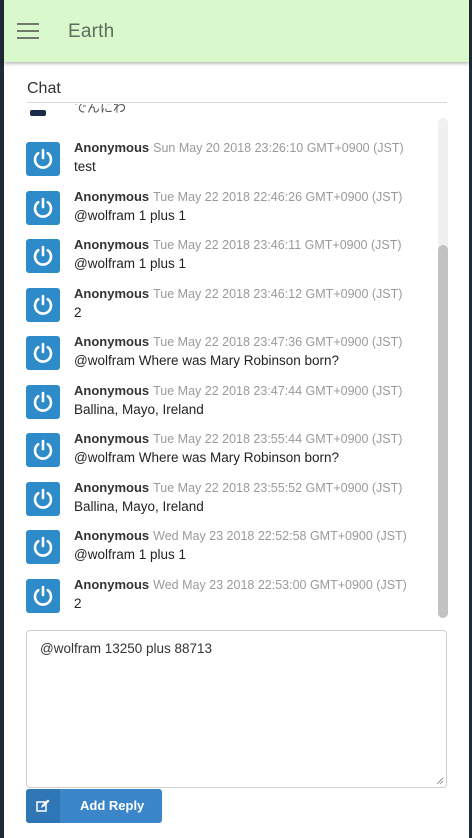  Describe the element at coordinates (280, 536) in the screenshot. I see `message-timestamp: Wed May 23 2018 22:52:58 GMT+0900 (JST)` at that location.